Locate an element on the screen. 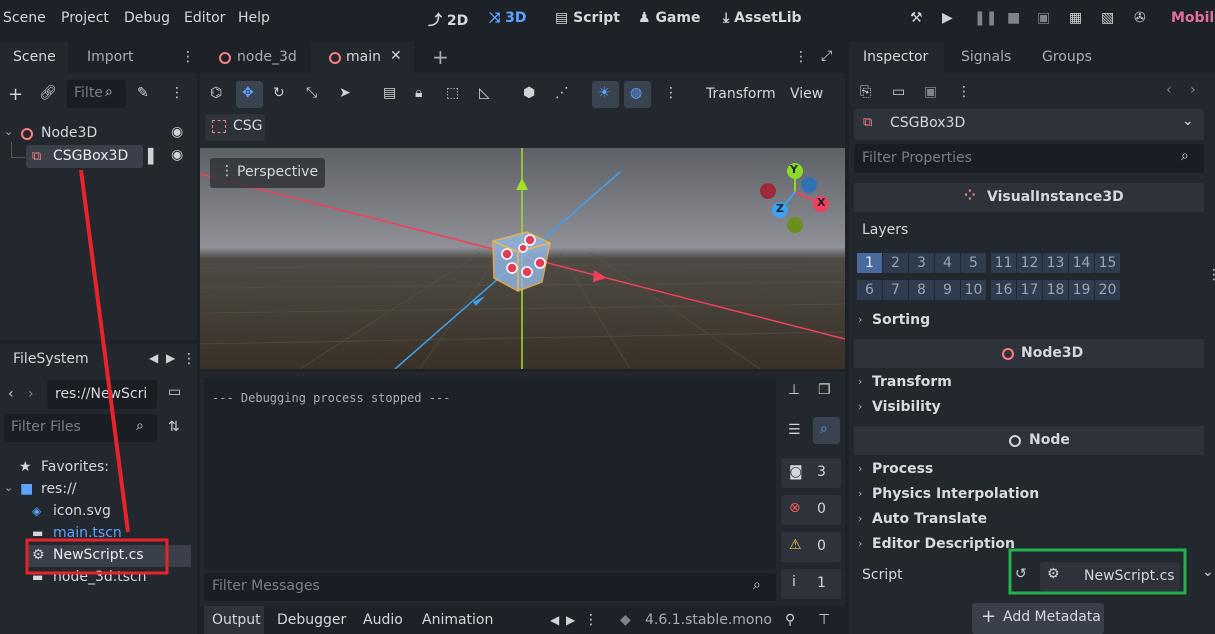 Image resolution: width=1215 pixels, height=634 pixels. layer-cell: 19 is located at coordinates (1081, 290).